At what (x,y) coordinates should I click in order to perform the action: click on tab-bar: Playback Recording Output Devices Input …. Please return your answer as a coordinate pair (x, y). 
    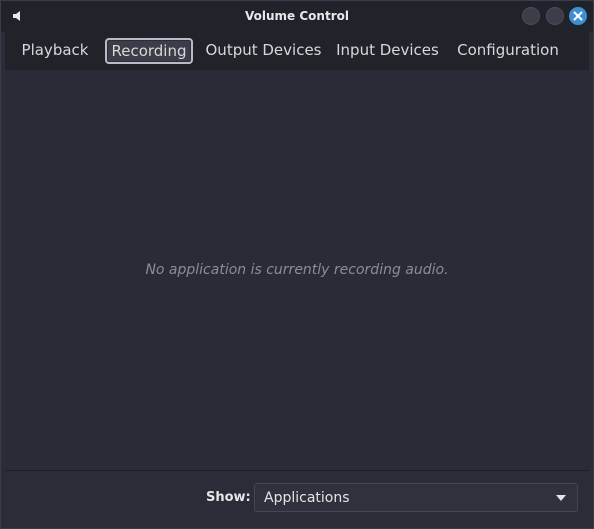
    Looking at the image, I should click on (297, 51).